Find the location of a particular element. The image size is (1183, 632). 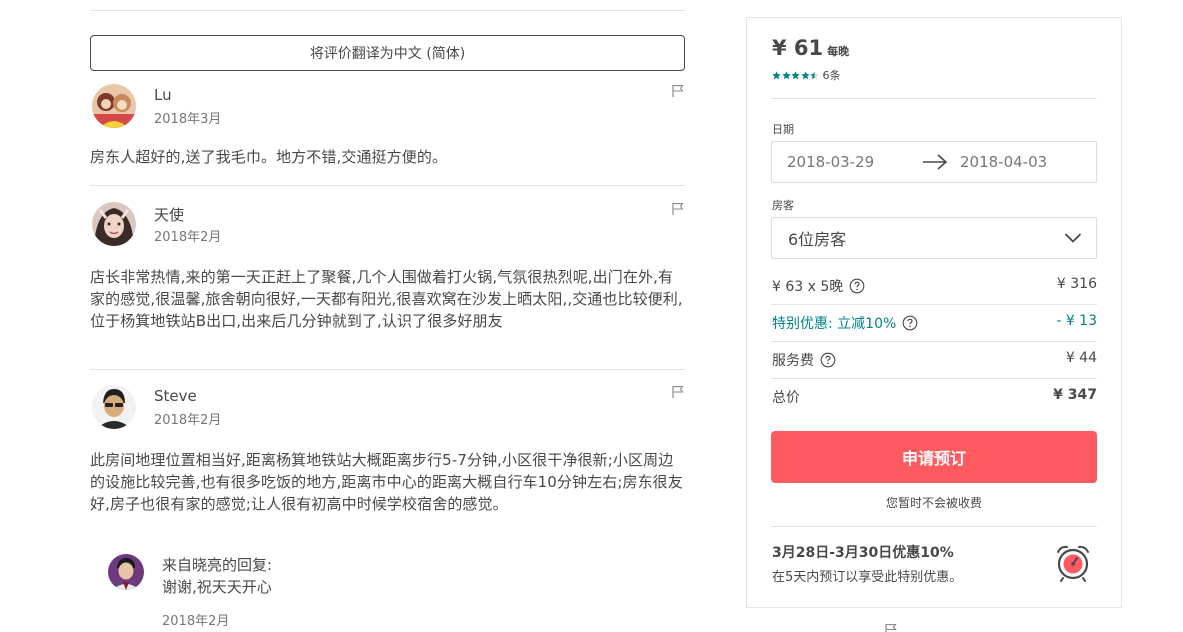

report-listing-link is located at coordinates (891, 627).